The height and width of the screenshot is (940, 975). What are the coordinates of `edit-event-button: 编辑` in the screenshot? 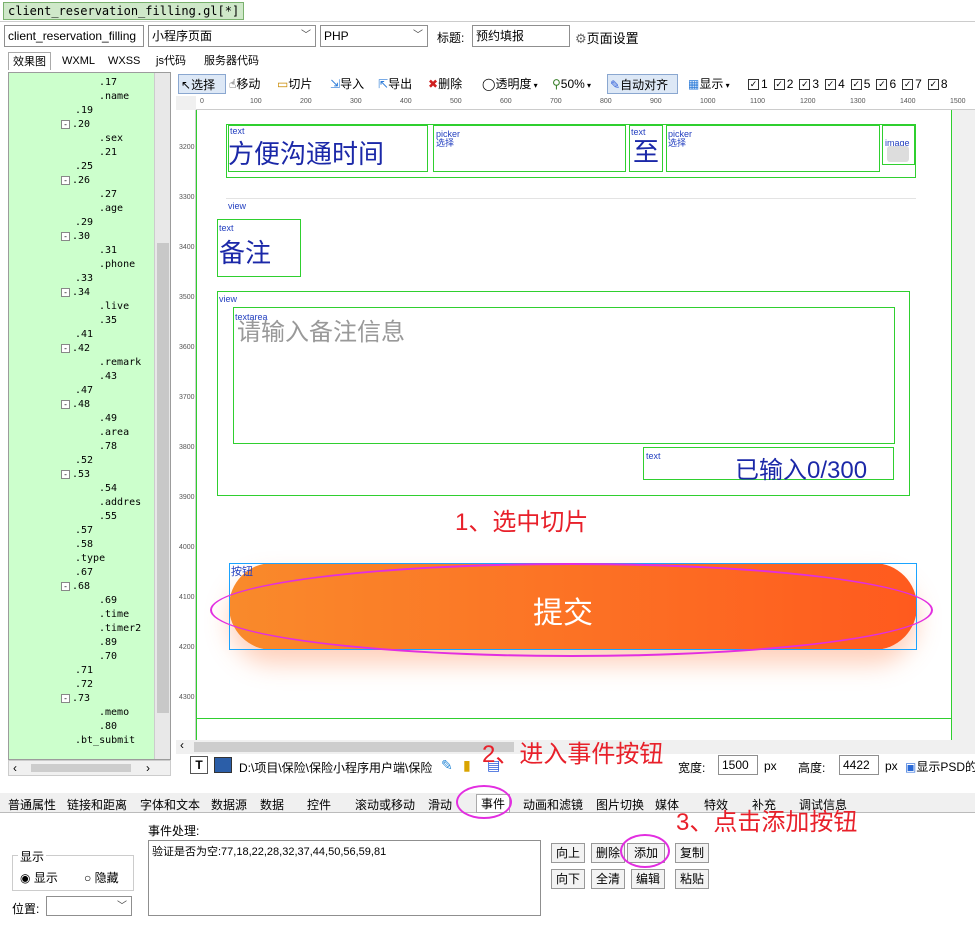 It's located at (648, 879).